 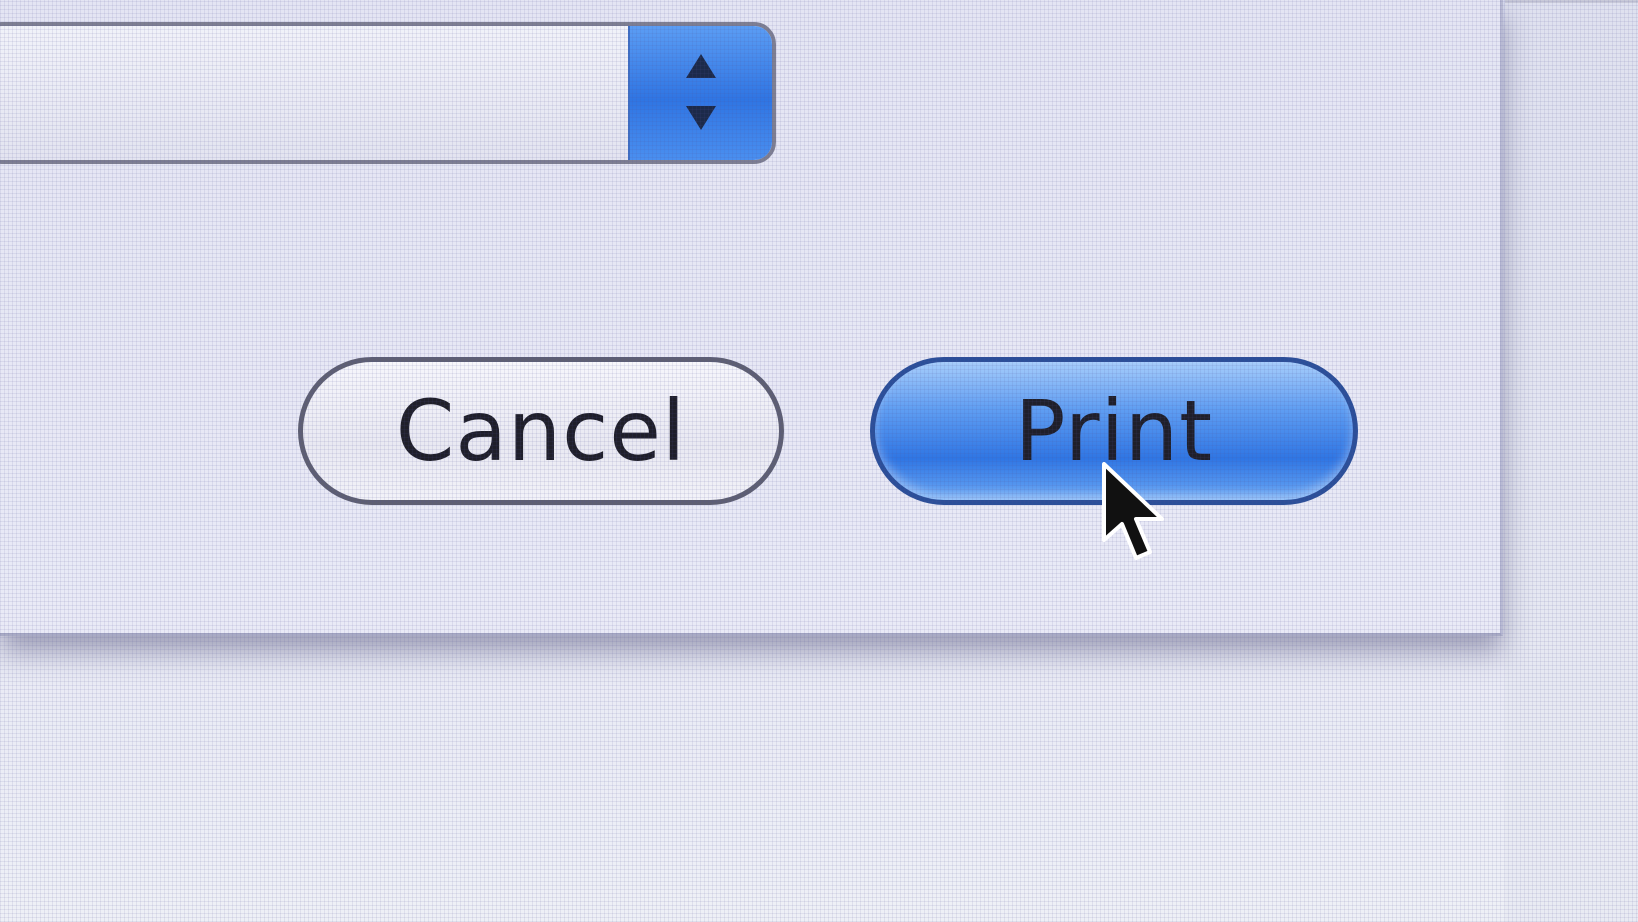 What do you see at coordinates (1133, 511) in the screenshot?
I see `arrow-pointer-icon` at bounding box center [1133, 511].